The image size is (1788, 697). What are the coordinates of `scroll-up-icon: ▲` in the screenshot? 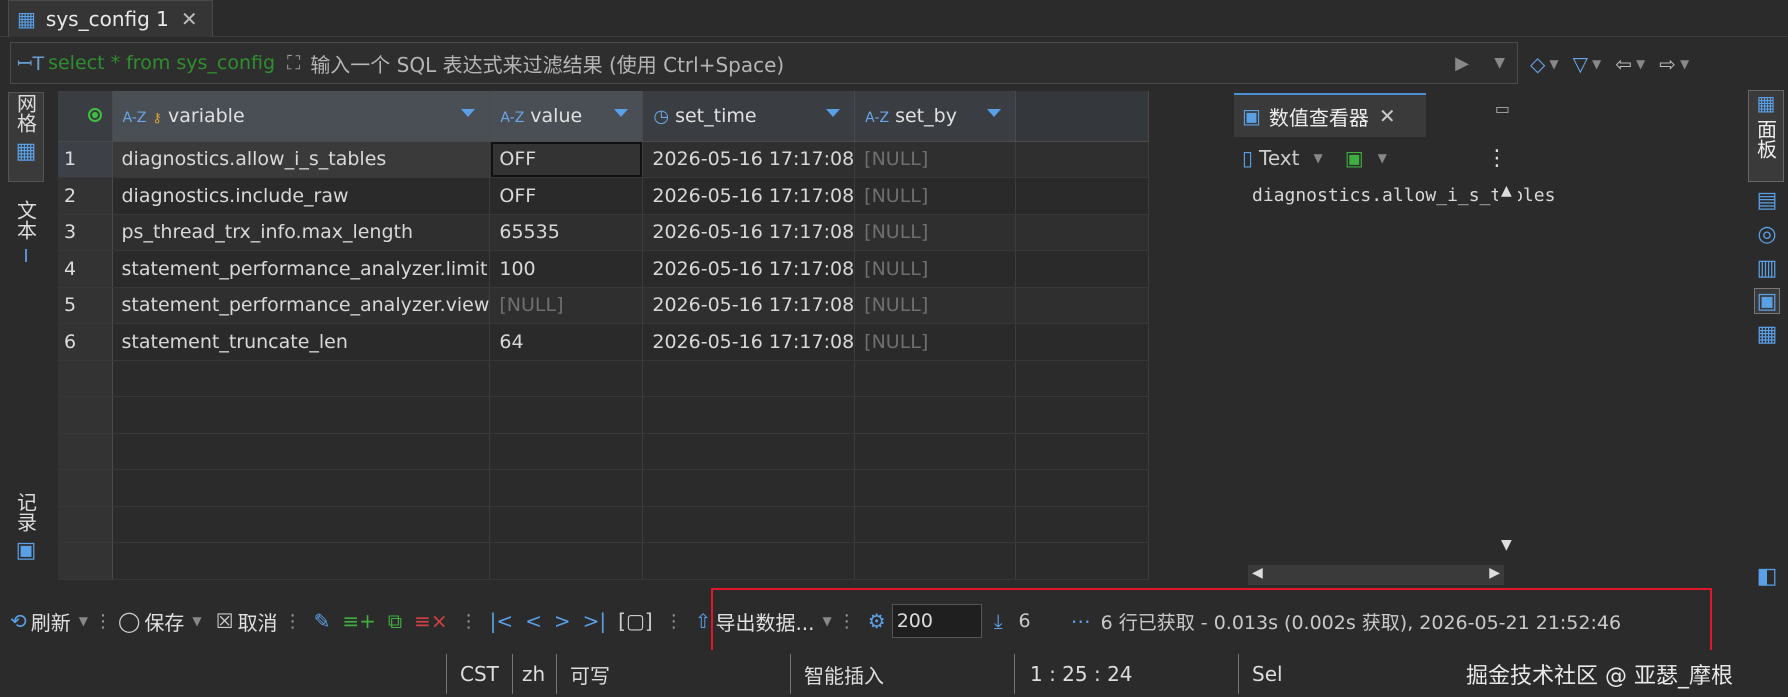 It's located at (1506, 191).